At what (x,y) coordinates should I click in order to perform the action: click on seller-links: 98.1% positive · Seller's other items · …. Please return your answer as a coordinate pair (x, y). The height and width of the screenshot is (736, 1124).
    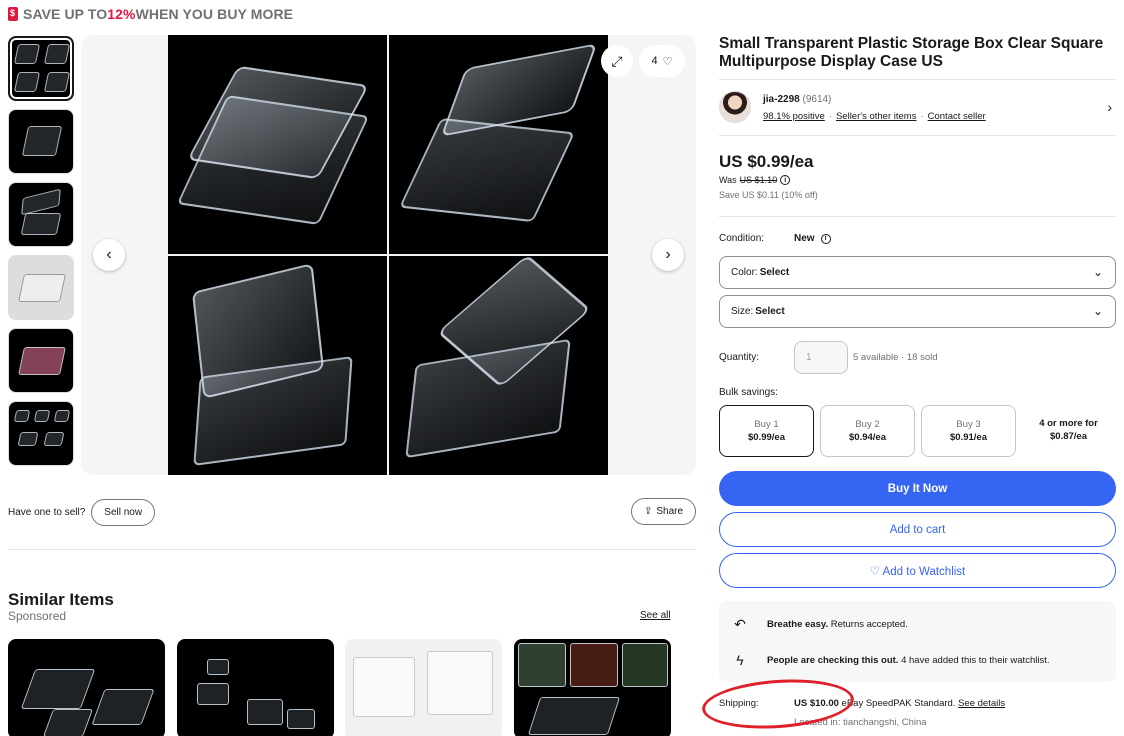
    Looking at the image, I should click on (874, 116).